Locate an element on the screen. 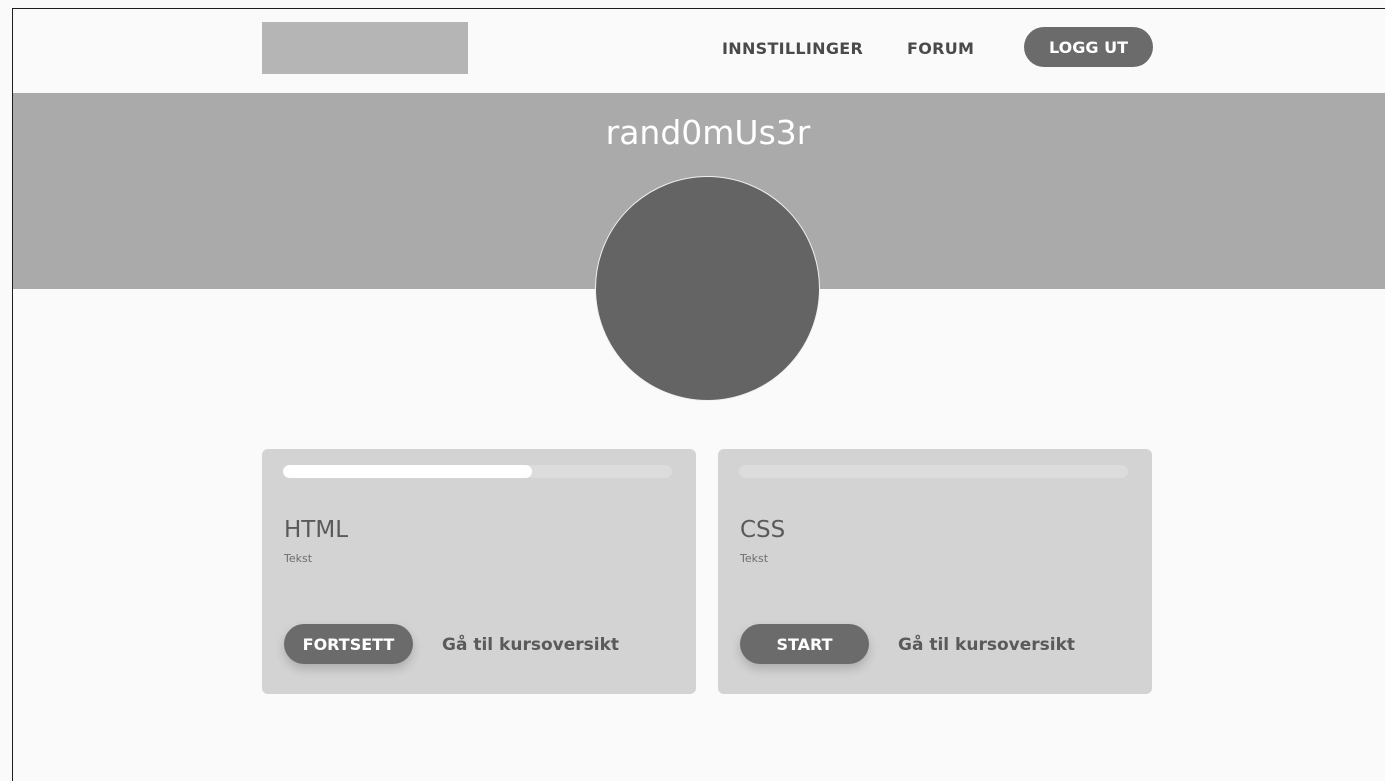 This screenshot has width=1385, height=781. profile-username: rand0mUs3r is located at coordinates (708, 132).